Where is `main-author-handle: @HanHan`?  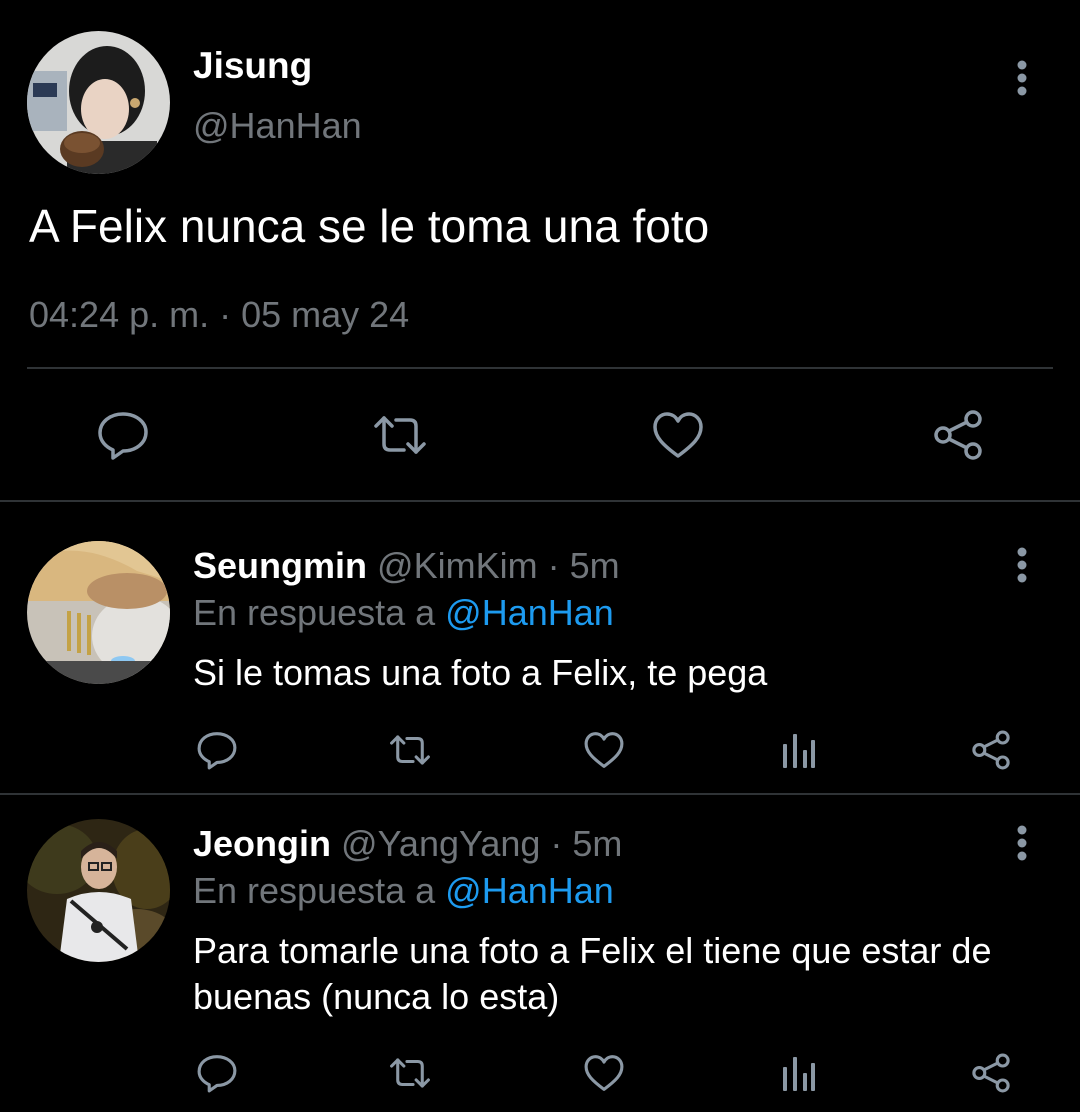 main-author-handle: @HanHan is located at coordinates (277, 126).